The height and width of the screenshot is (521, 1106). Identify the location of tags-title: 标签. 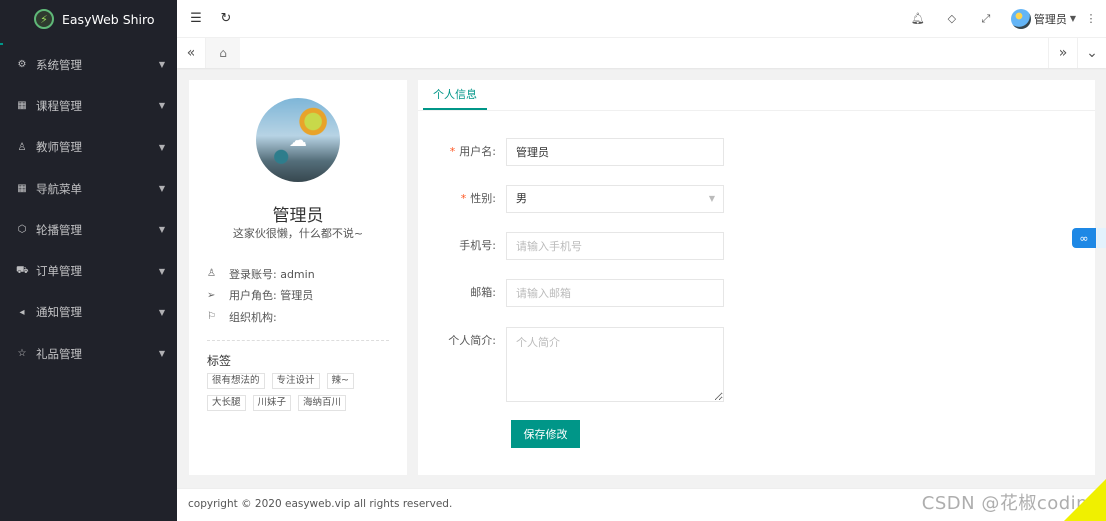
(219, 361).